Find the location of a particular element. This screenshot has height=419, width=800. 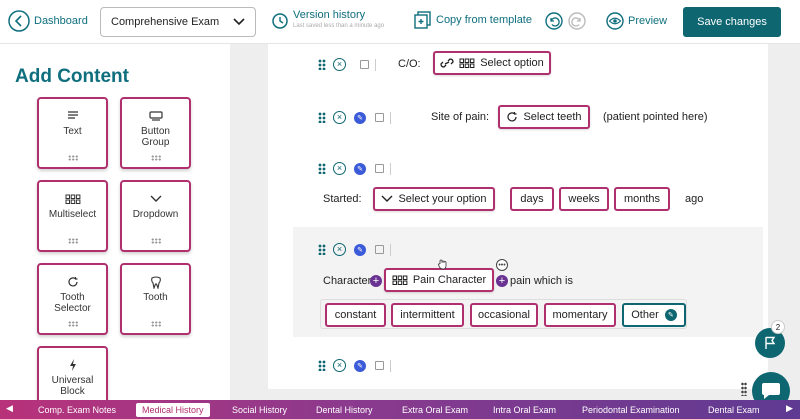

row-controls-character: × ✎ is located at coordinates (354, 249).